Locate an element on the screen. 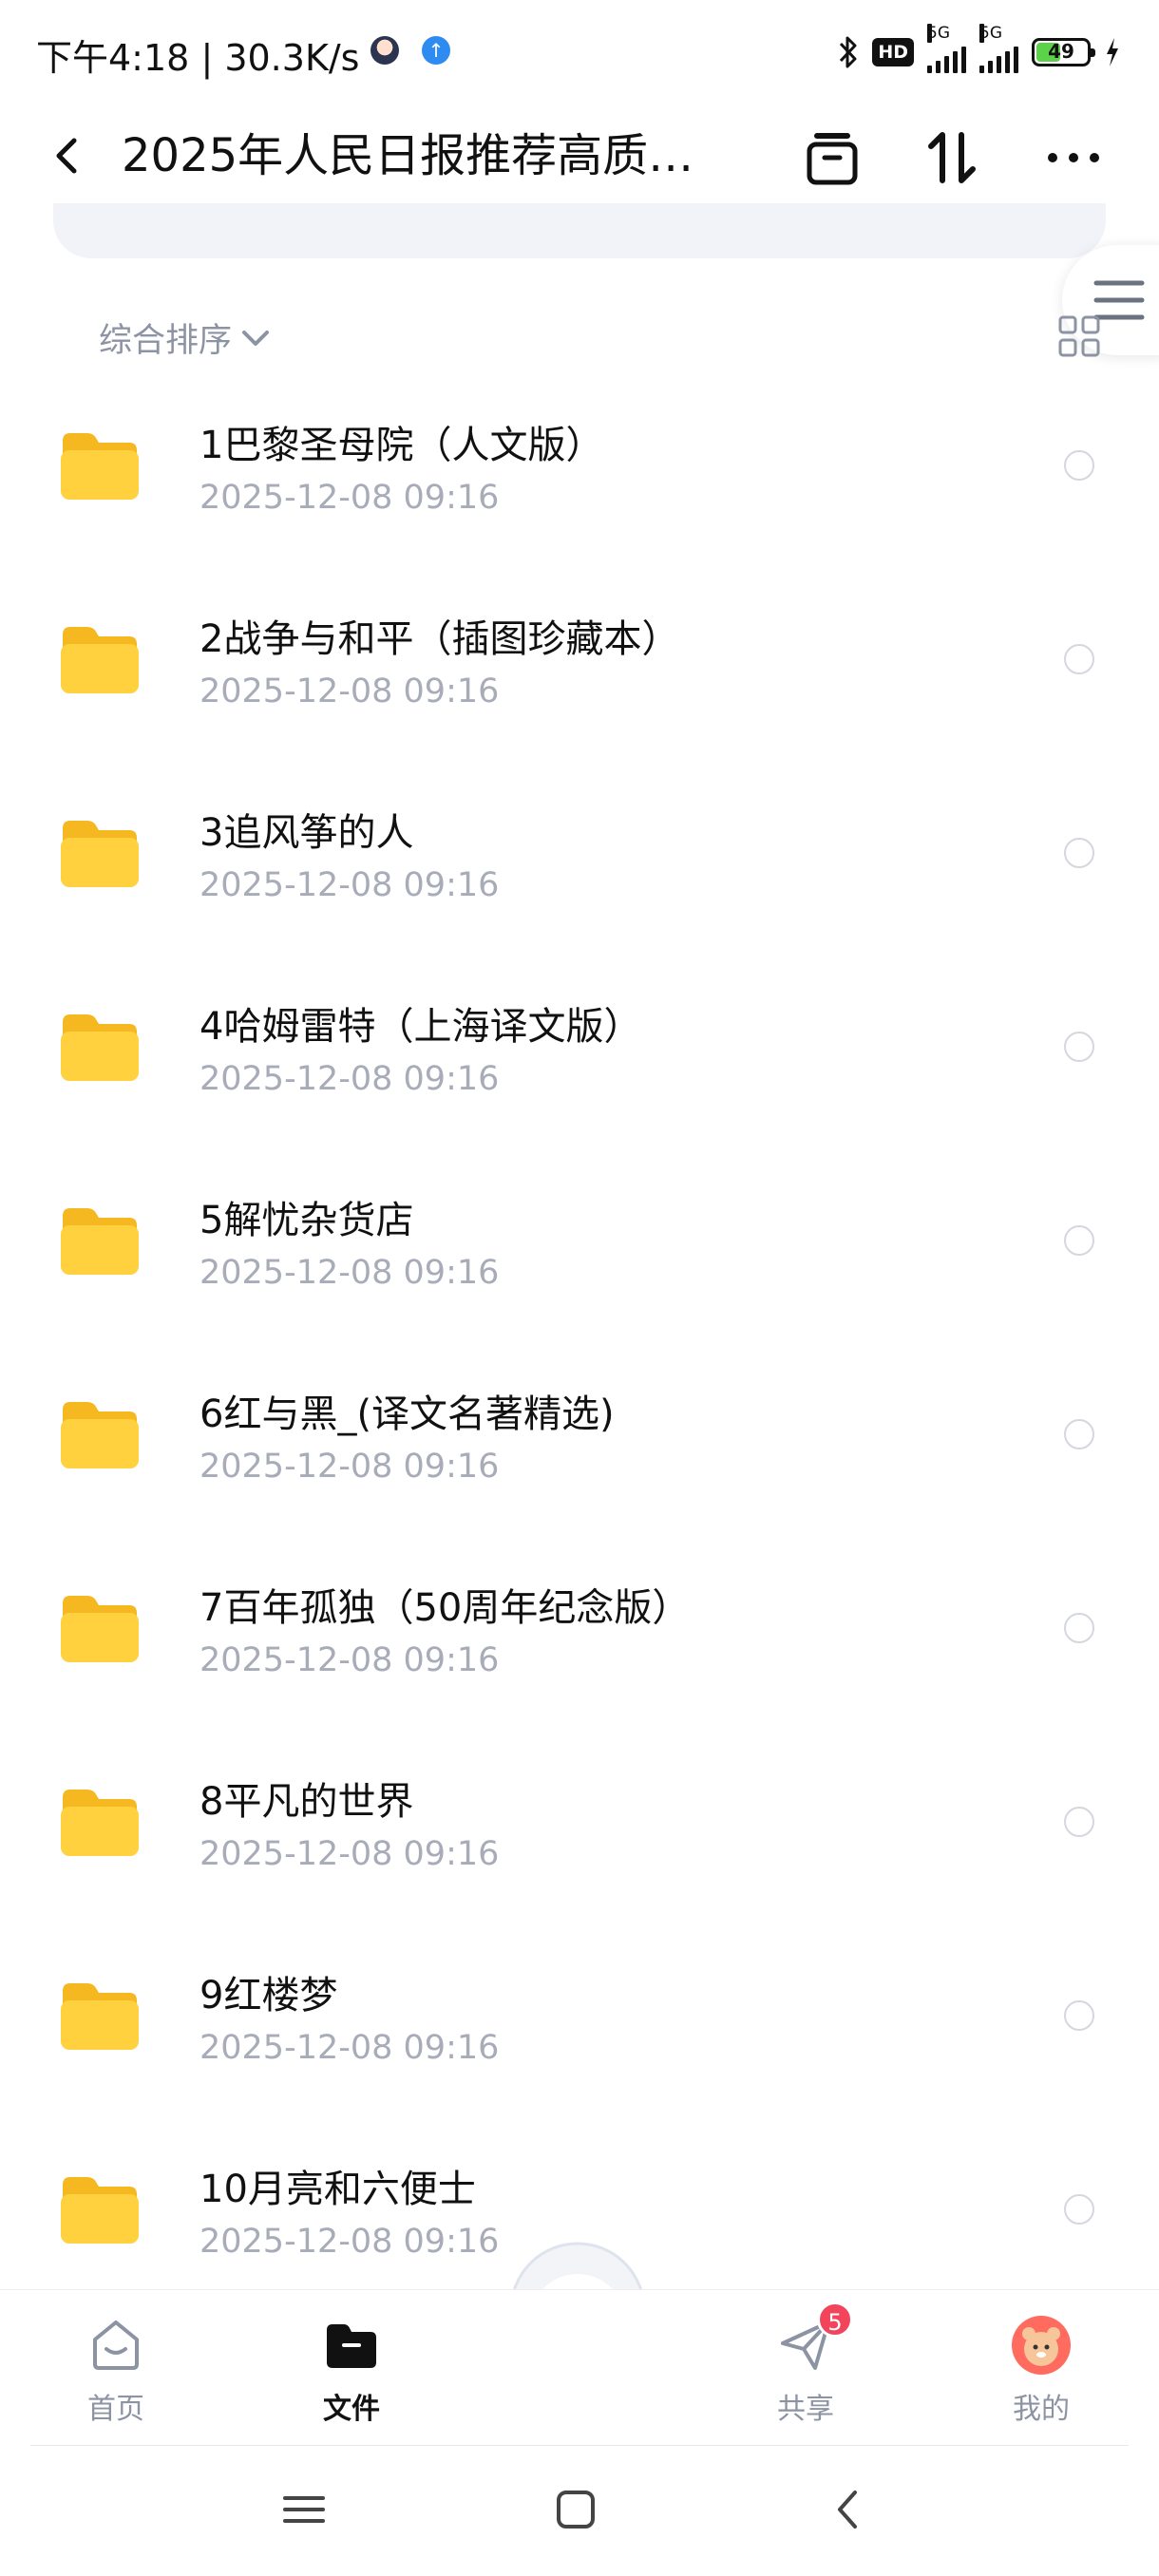 This screenshot has width=1159, height=2576. files-folder-icon is located at coordinates (351, 2345).